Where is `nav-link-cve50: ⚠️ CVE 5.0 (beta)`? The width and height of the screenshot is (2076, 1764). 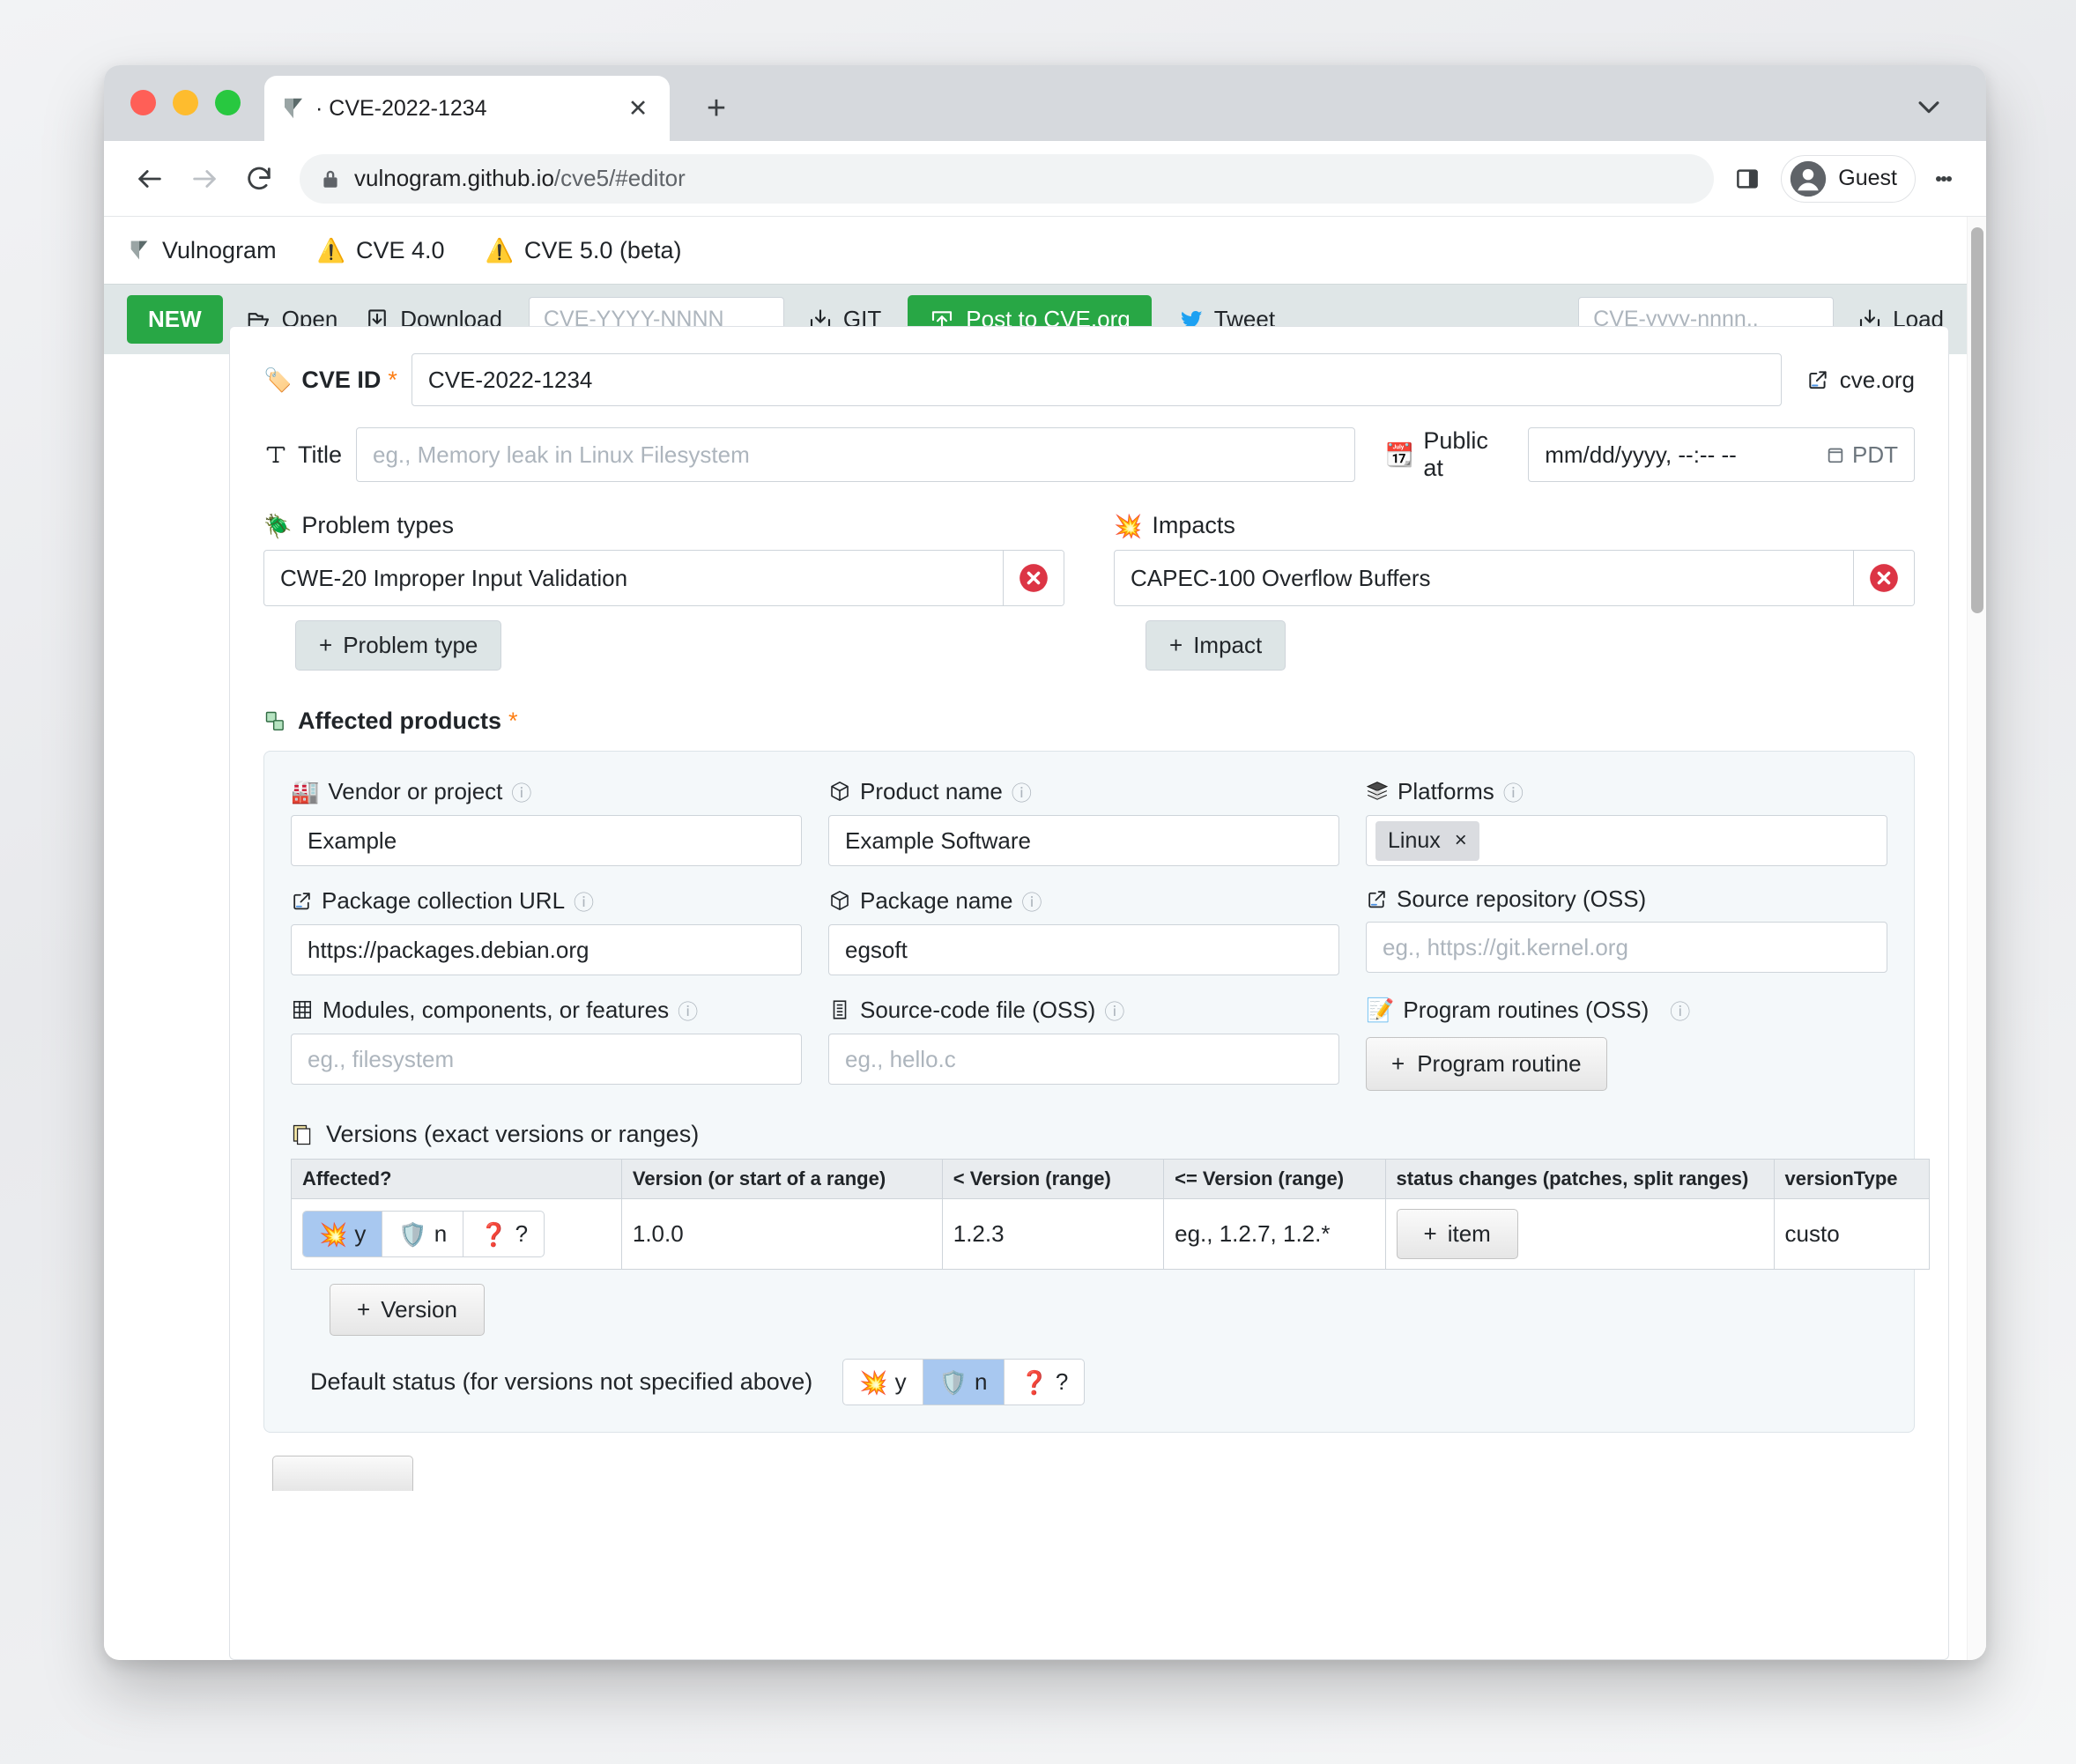
nav-link-cve50: ⚠️ CVE 5.0 (beta) is located at coordinates (584, 250).